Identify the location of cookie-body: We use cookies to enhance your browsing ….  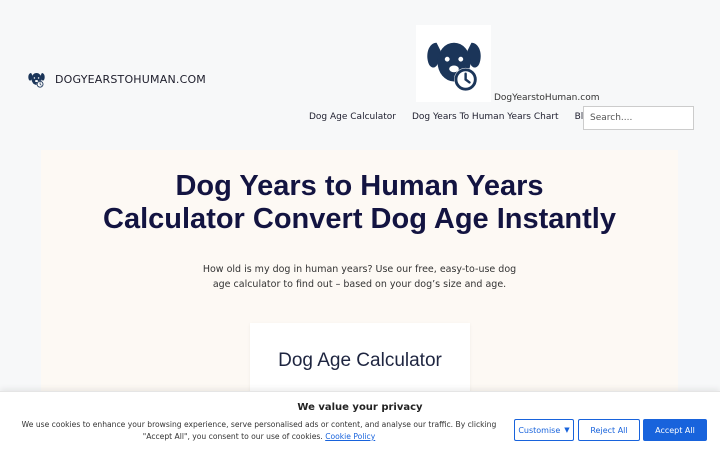
(259, 430).